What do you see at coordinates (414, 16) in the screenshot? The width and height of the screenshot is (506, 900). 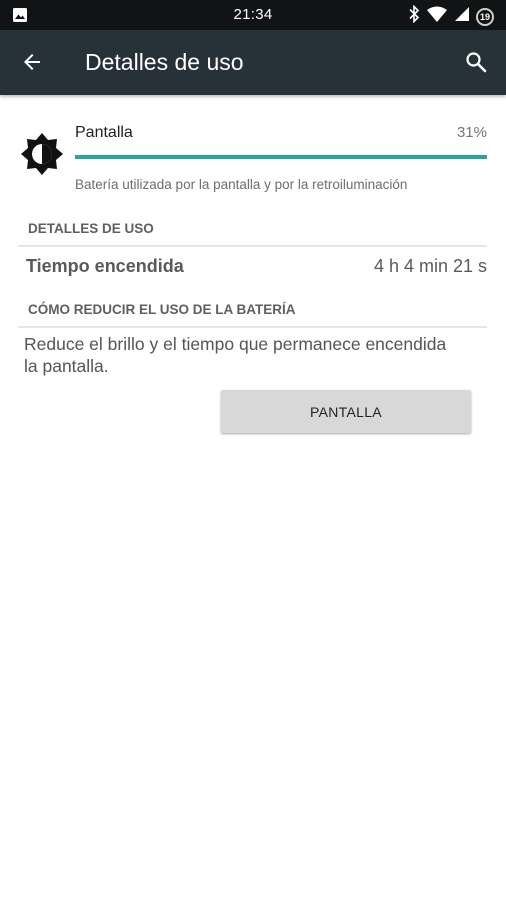 I see `bluetooth-icon` at bounding box center [414, 16].